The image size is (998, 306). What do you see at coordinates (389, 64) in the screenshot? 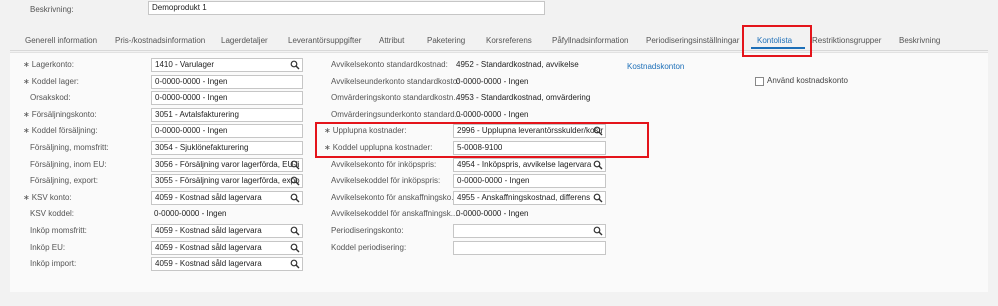
I see `field-label-text: Avvikelsekonto standardkostnad:` at bounding box center [389, 64].